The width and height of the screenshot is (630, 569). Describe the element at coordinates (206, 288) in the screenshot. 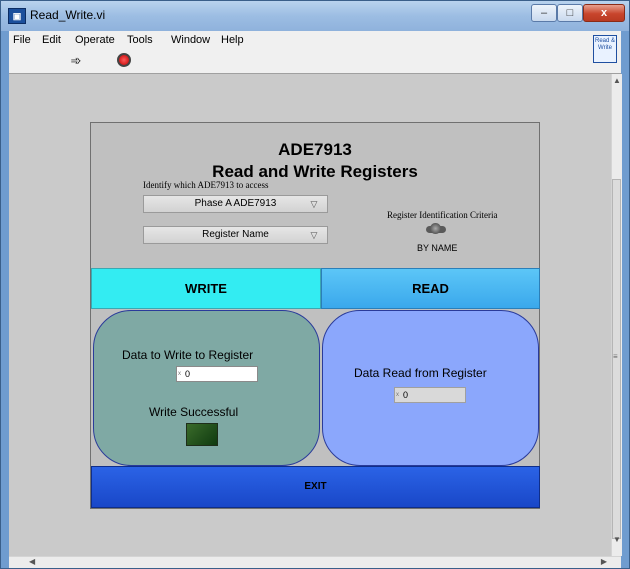

I see `write-button: WRITE` at that location.